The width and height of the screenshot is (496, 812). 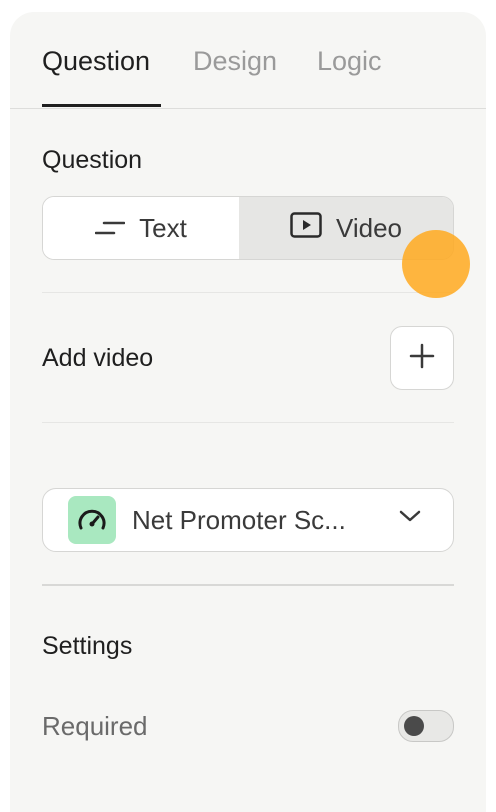 I want to click on tab-bar: Question Design Logic, so click(x=248, y=60).